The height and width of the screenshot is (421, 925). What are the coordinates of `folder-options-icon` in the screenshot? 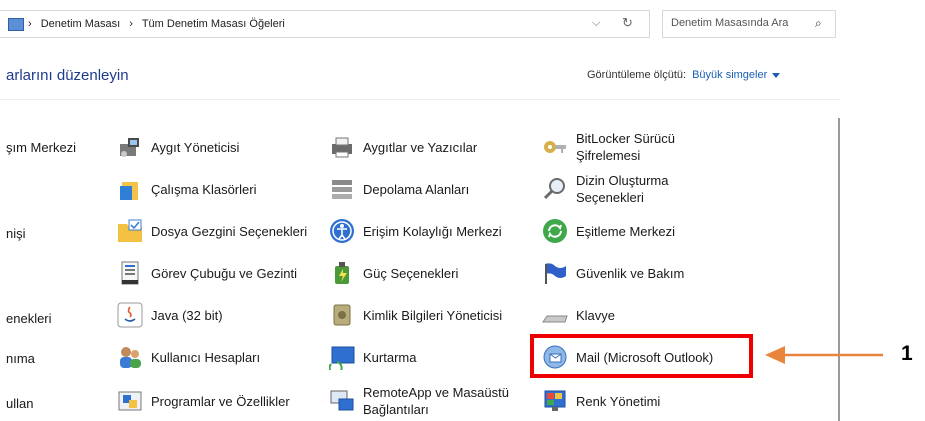 It's located at (130, 230).